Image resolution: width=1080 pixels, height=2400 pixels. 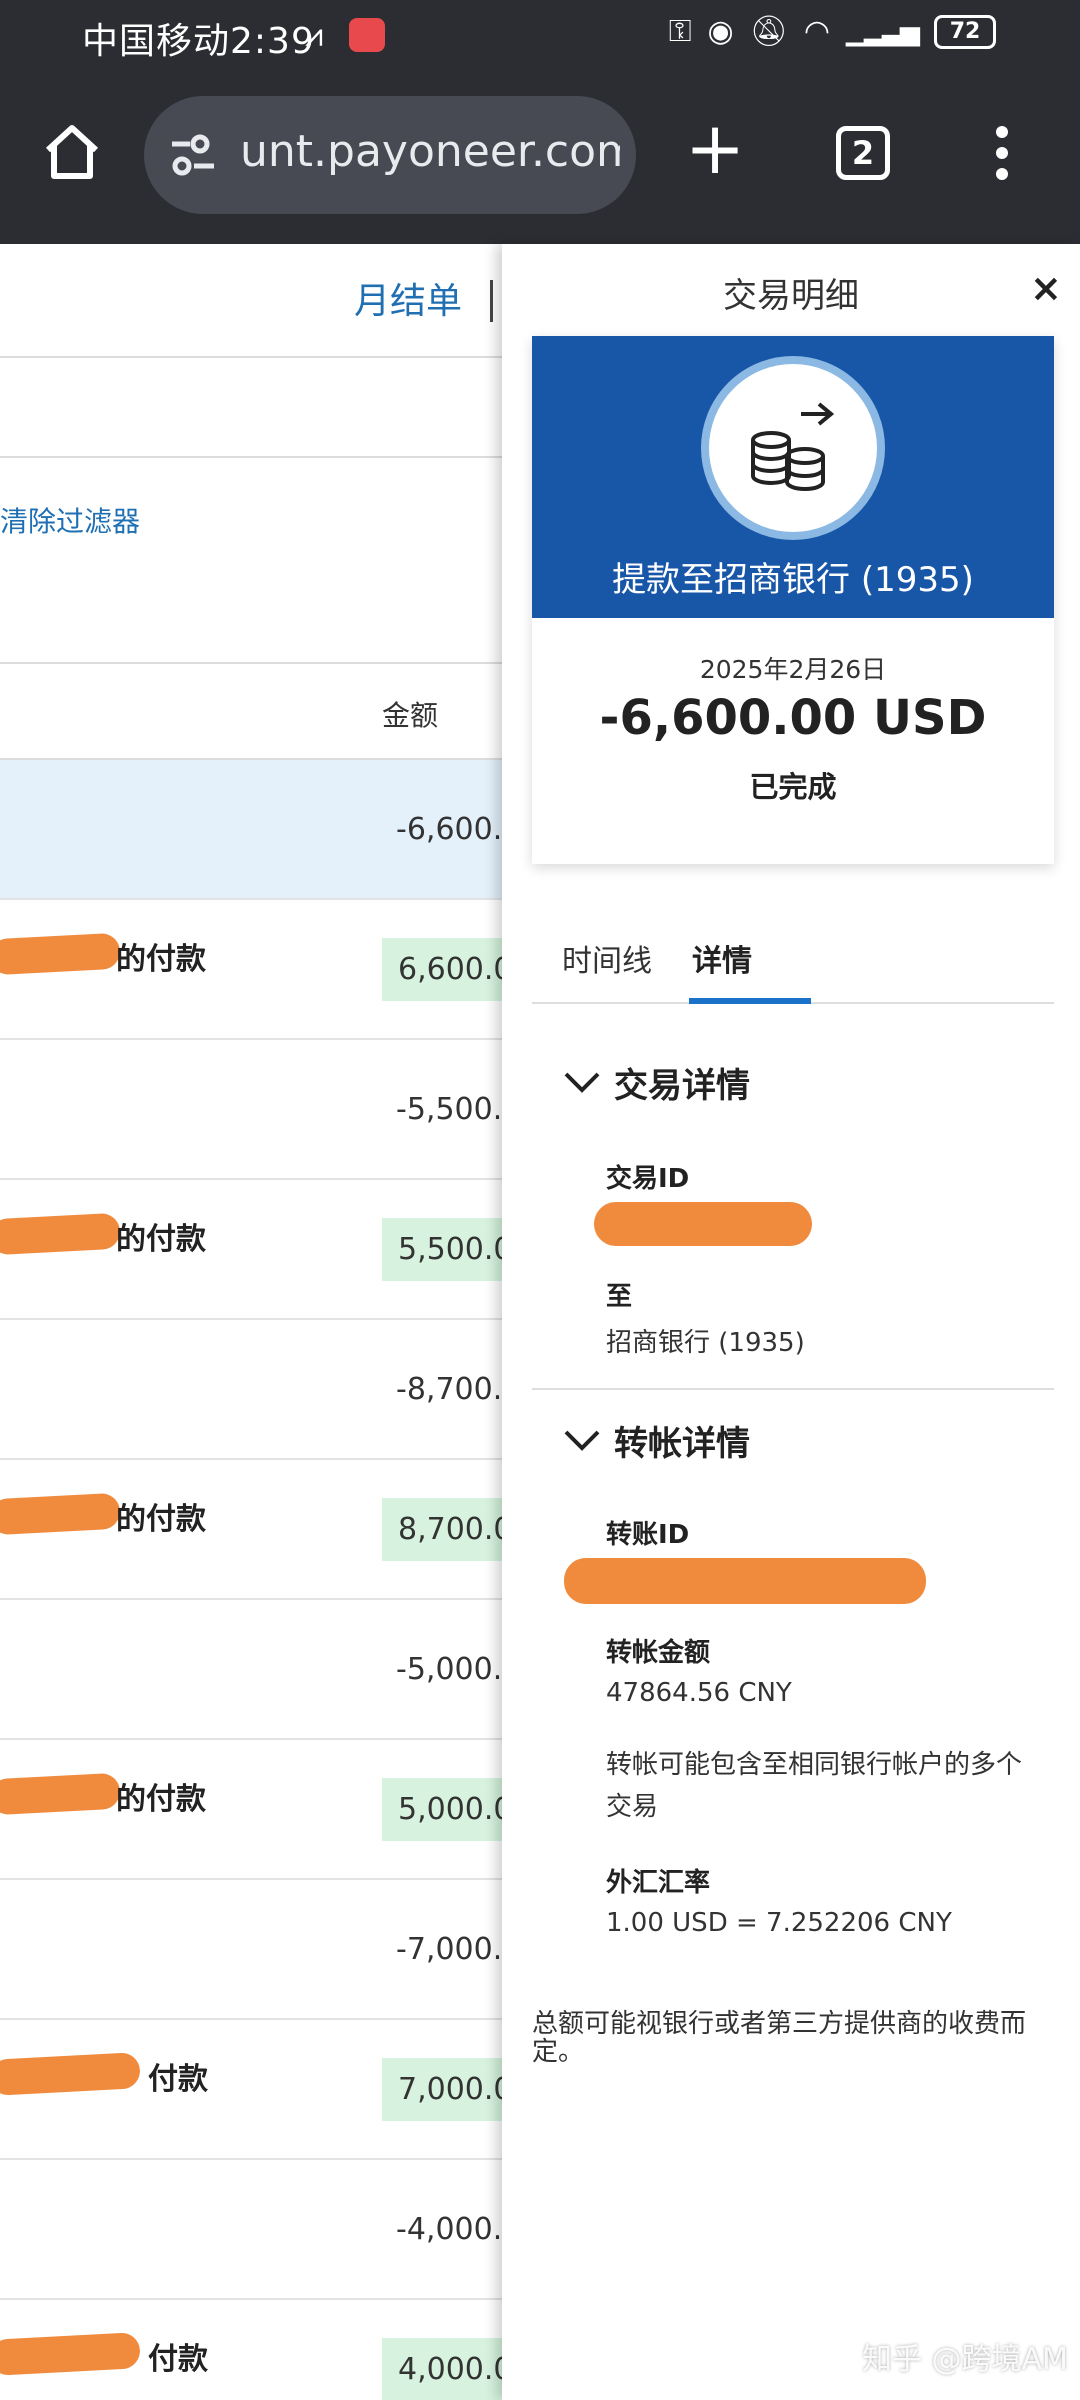 I want to click on url-text: unt.payoneer.com, so click(x=430, y=151).